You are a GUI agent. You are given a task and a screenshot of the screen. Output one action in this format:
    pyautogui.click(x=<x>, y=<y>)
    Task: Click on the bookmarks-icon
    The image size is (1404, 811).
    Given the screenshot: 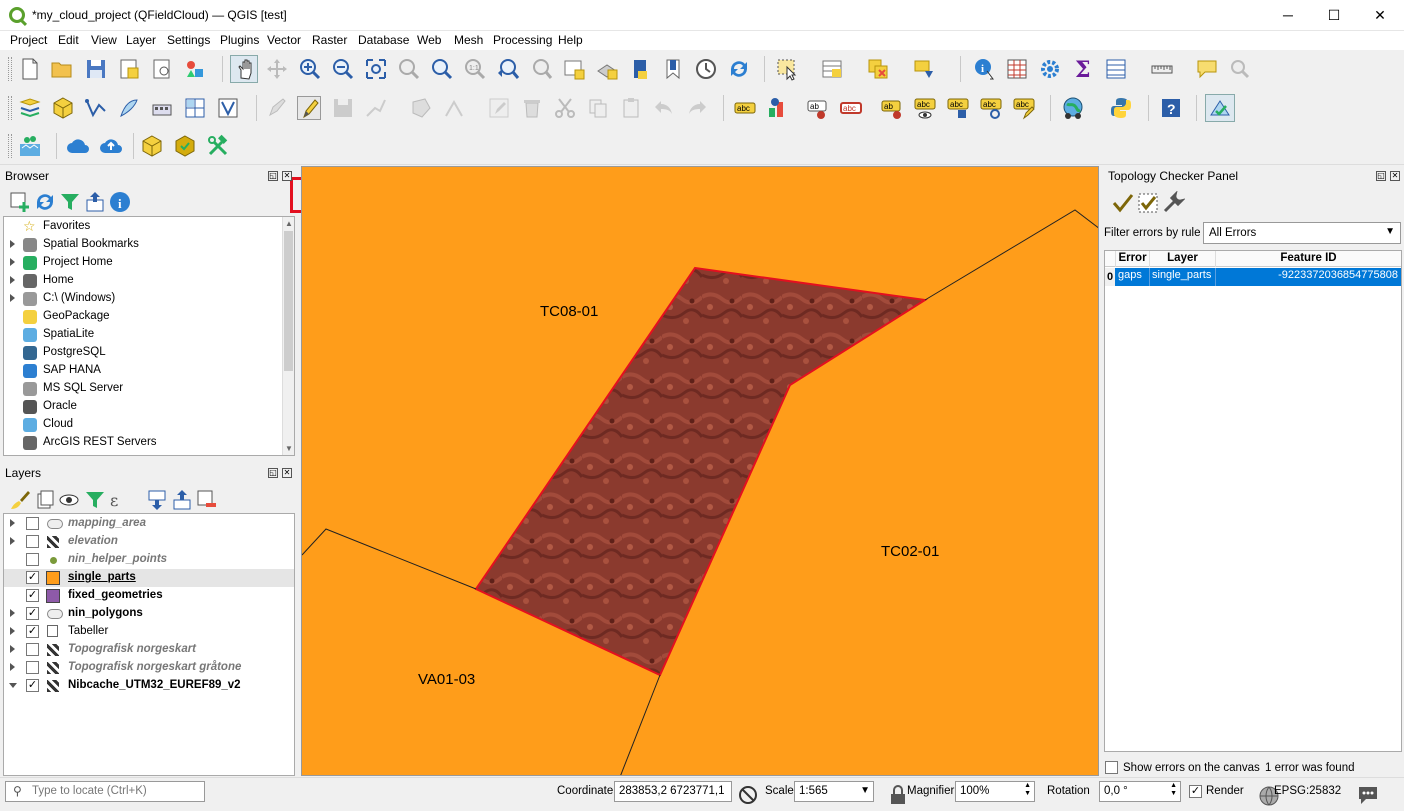 What is the action you would take?
    pyautogui.click(x=673, y=69)
    